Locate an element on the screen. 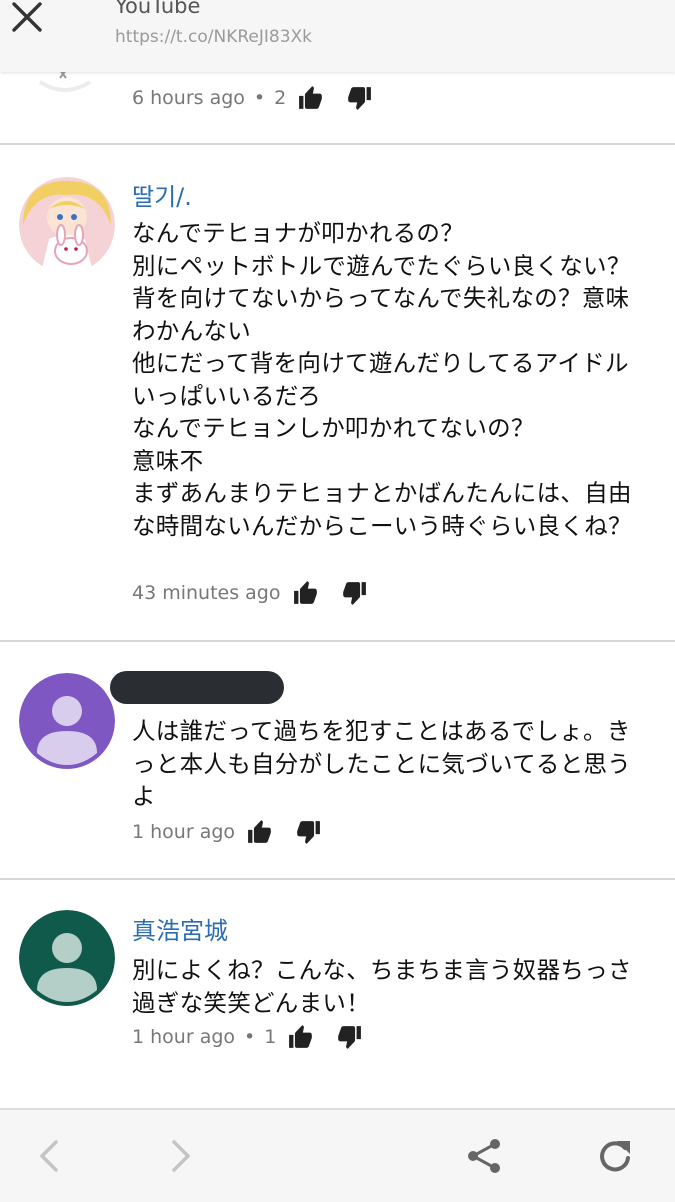  comment-meta: 1 hour ago • 1 is located at coordinates (247, 1037).